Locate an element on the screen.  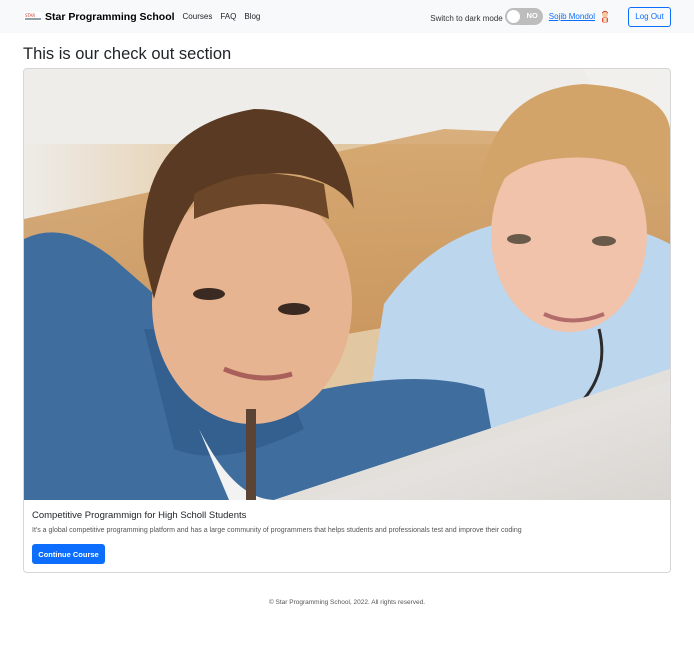
brand: STAR Star Programming School is located at coordinates (99, 17).